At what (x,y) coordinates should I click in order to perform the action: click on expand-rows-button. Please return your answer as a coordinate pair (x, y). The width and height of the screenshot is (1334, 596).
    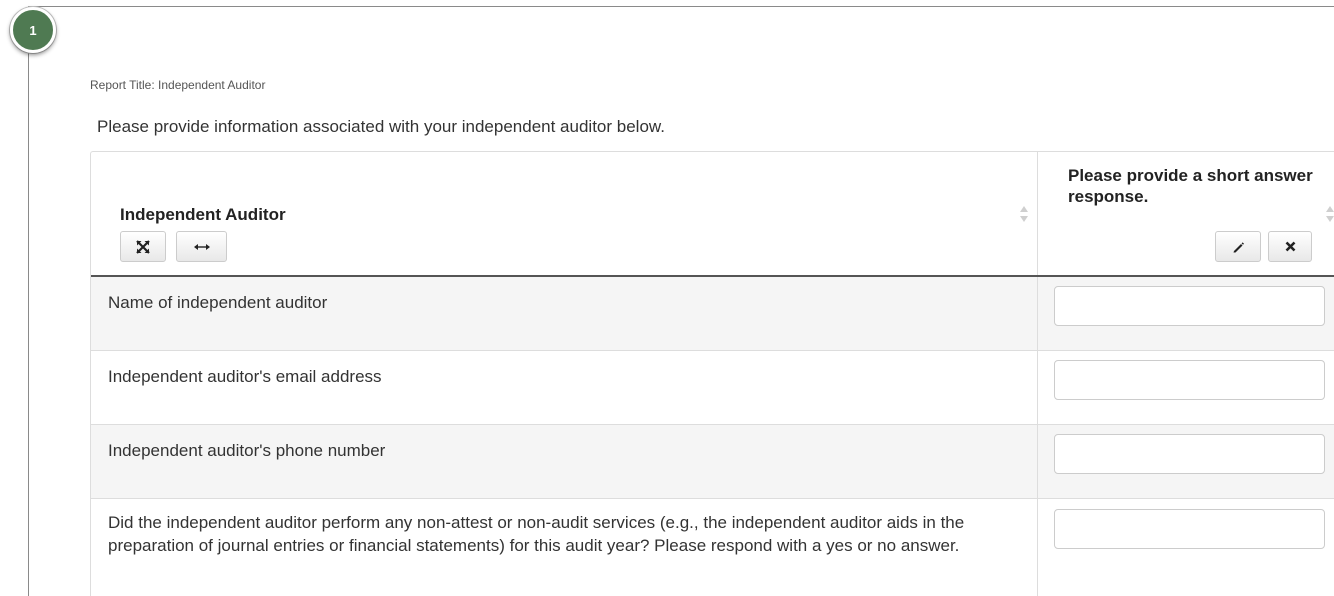
    Looking at the image, I should click on (143, 246).